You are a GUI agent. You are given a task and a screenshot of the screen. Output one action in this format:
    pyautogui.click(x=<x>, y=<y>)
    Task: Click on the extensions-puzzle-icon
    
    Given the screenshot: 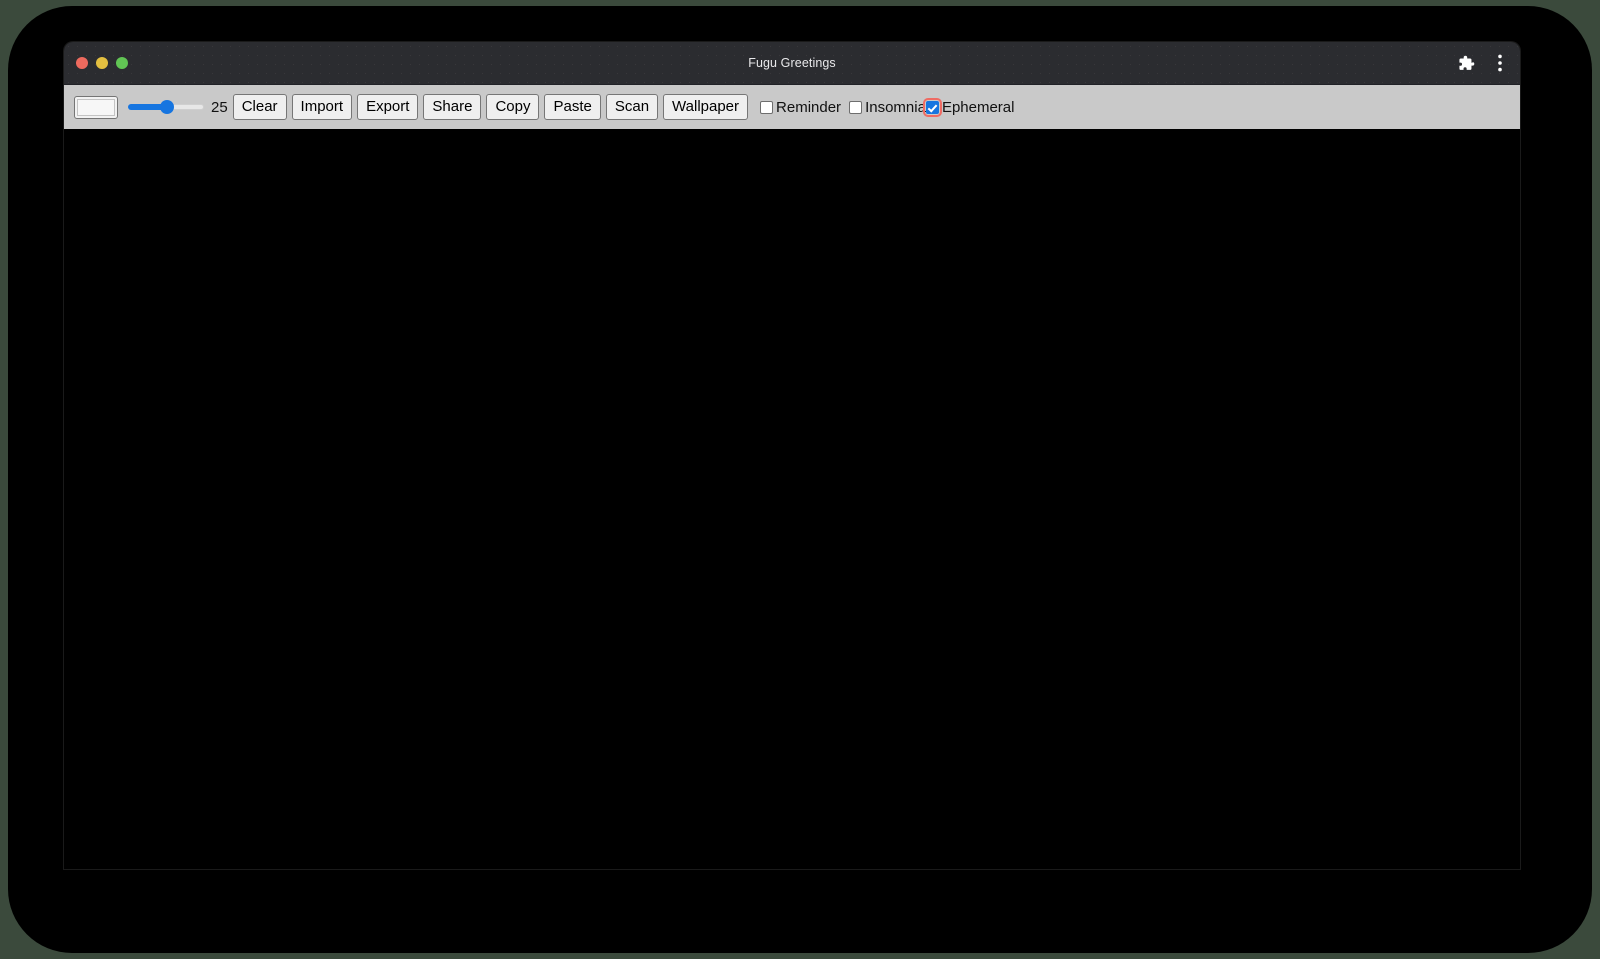 What is the action you would take?
    pyautogui.click(x=1466, y=63)
    